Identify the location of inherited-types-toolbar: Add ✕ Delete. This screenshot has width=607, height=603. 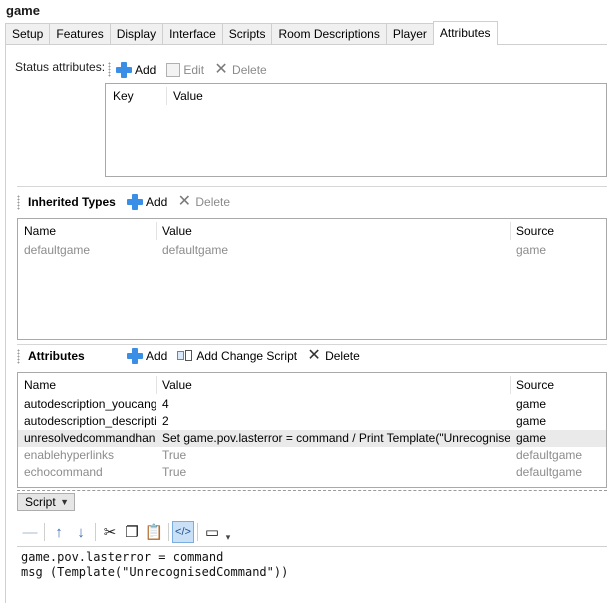
(183, 202).